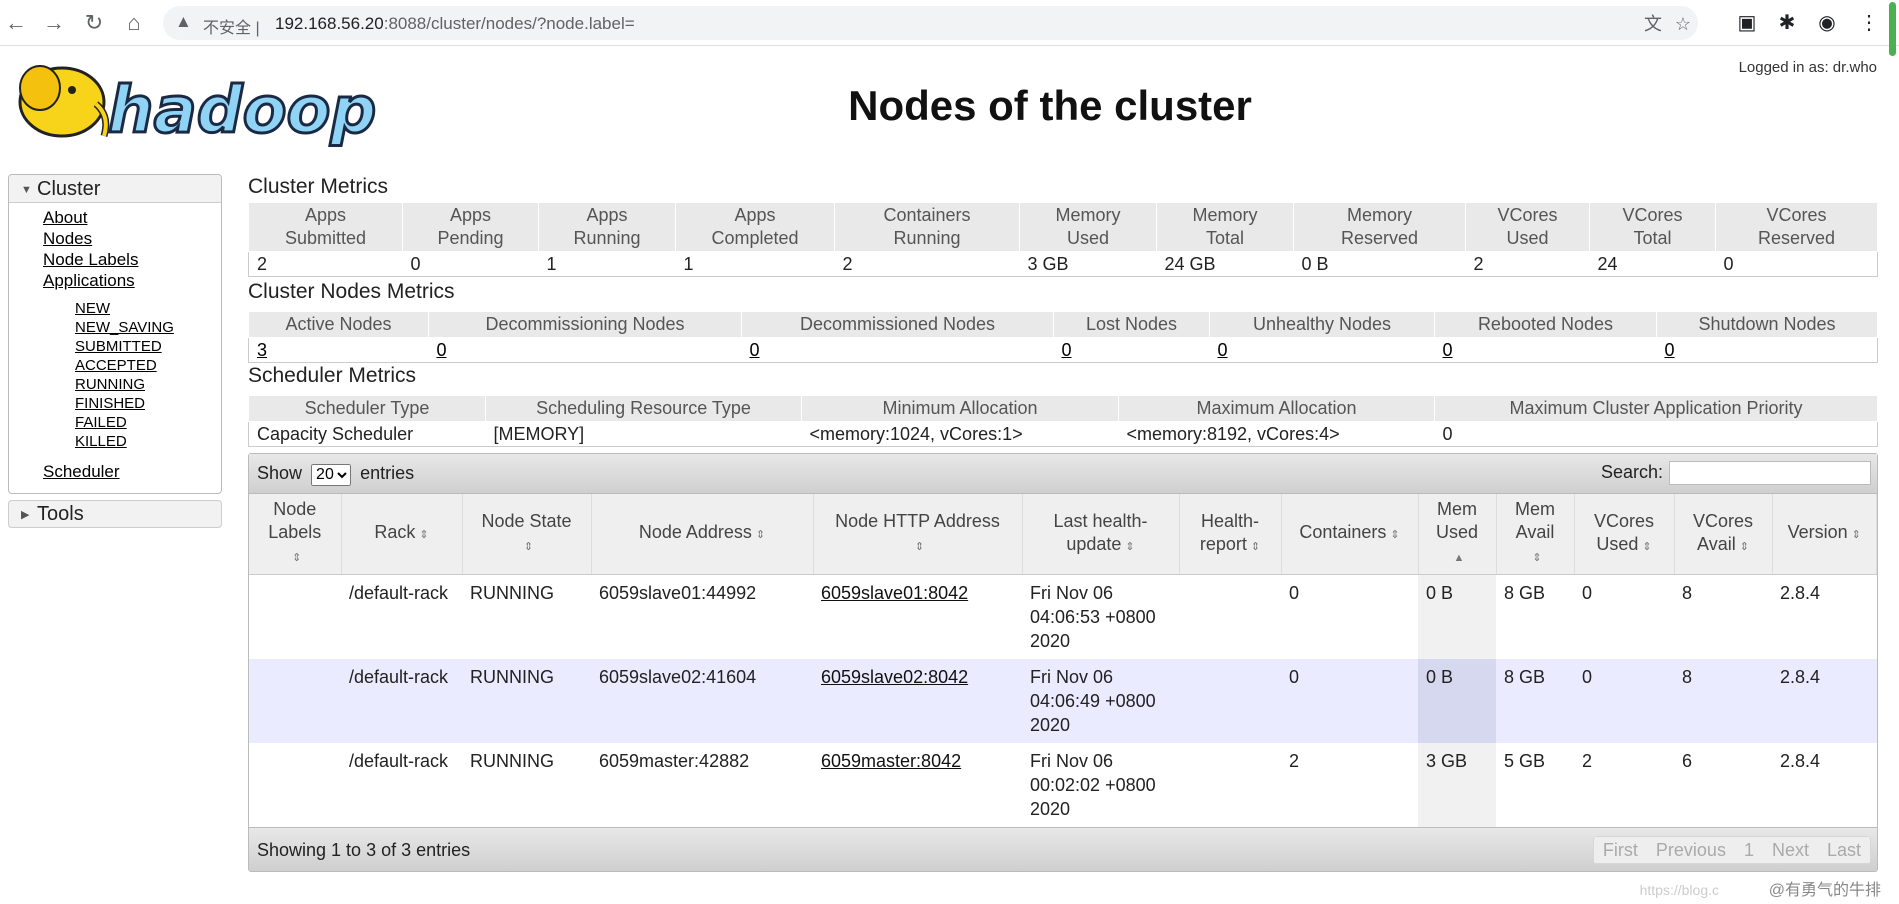 The image size is (1899, 904). What do you see at coordinates (1527, 264) in the screenshot?
I see `metric-value: 2` at bounding box center [1527, 264].